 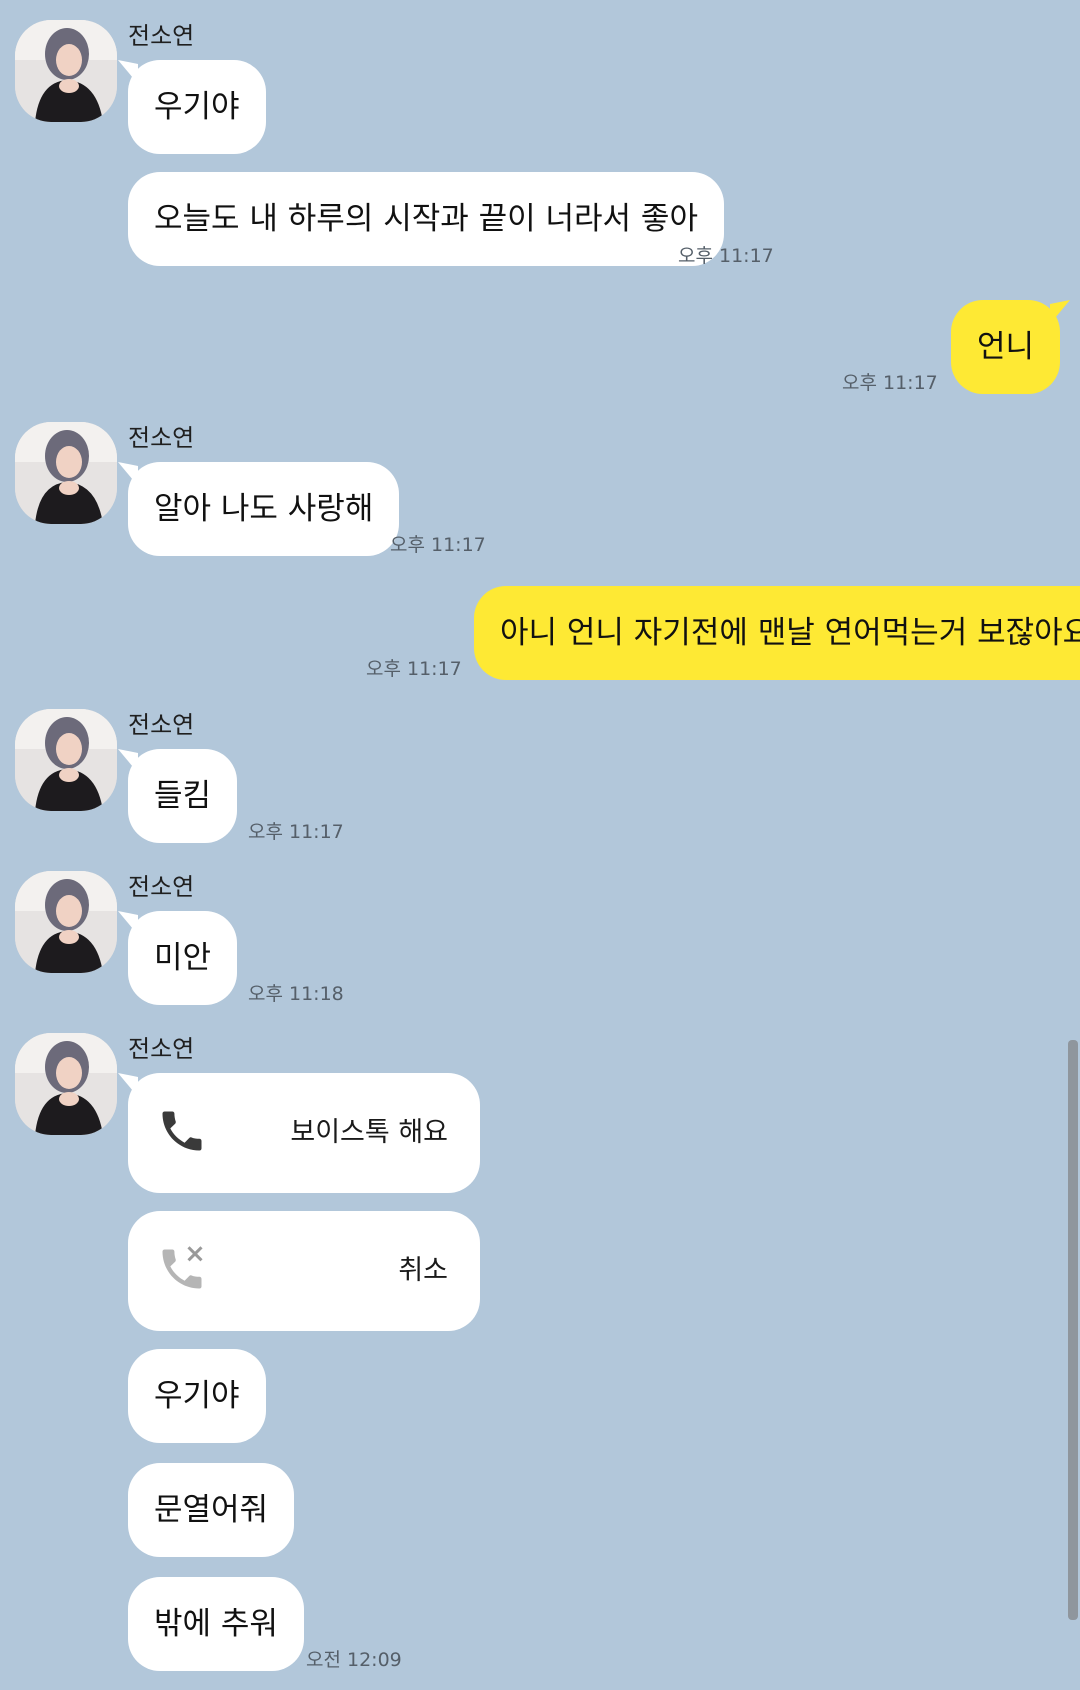 I want to click on message-text: 문열어줘, so click(x=211, y=1510).